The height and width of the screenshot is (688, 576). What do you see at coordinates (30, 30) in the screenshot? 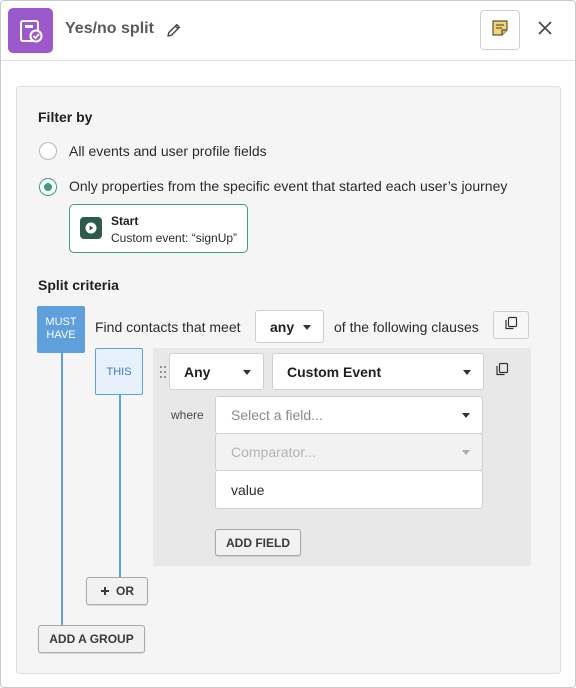
I see `split-node-icon` at bounding box center [30, 30].